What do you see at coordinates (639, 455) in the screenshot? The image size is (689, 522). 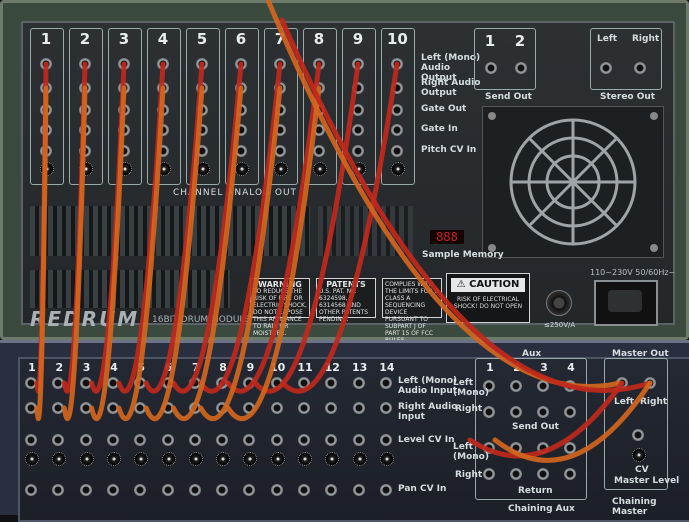 I see `master-level-cv-trim-knob` at bounding box center [639, 455].